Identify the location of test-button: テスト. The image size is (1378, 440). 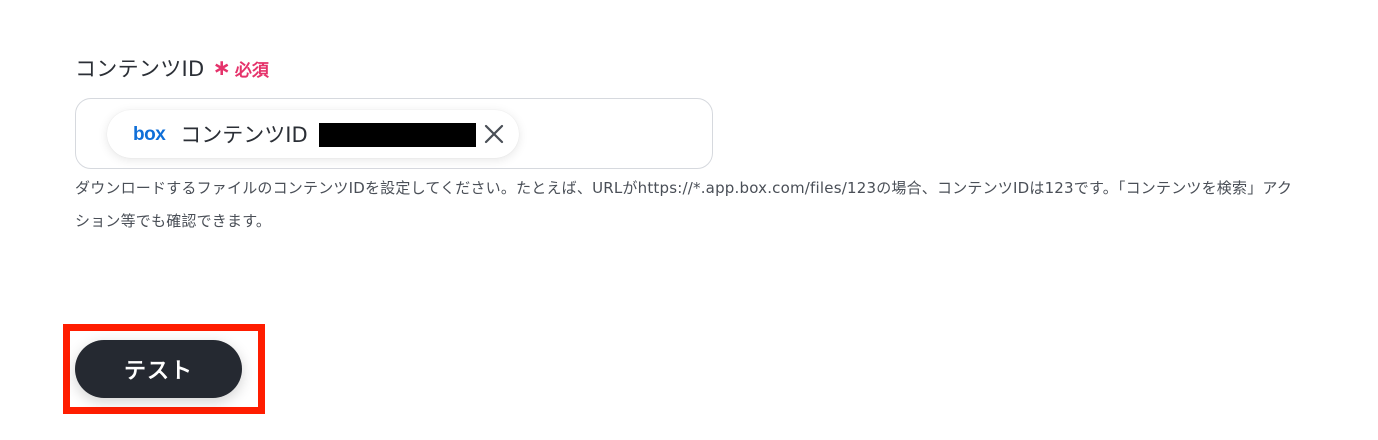
(158, 369).